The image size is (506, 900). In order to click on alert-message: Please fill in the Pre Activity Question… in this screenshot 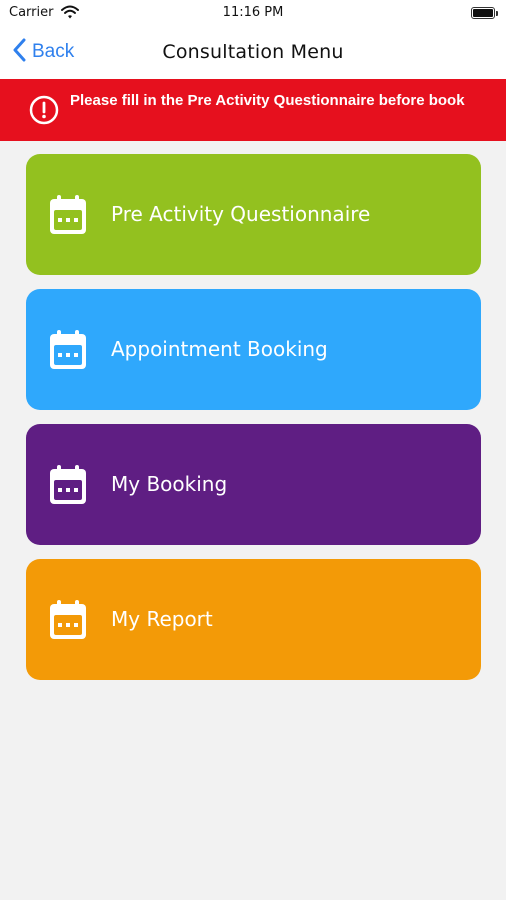, I will do `click(267, 100)`.